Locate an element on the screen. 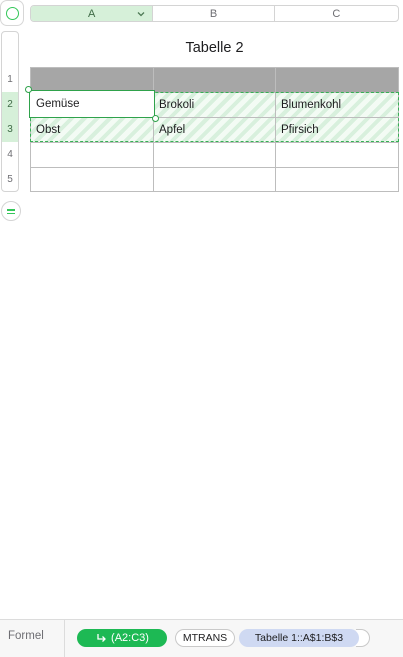 This screenshot has height=657, width=403. table-cell-b2: Brokoli is located at coordinates (215, 105).